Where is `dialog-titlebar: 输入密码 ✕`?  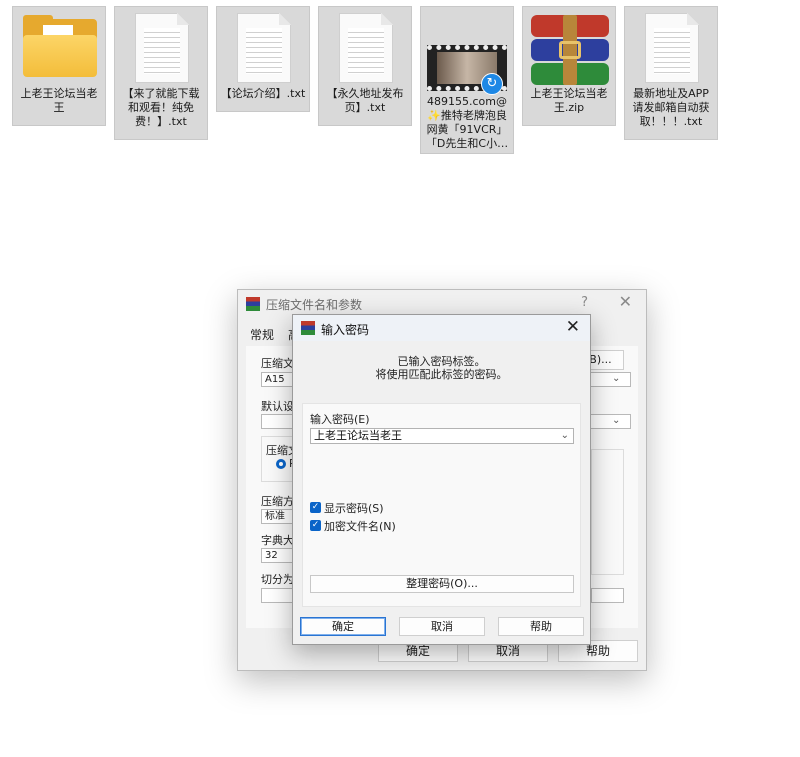
dialog-titlebar: 输入密码 ✕ is located at coordinates (441, 328).